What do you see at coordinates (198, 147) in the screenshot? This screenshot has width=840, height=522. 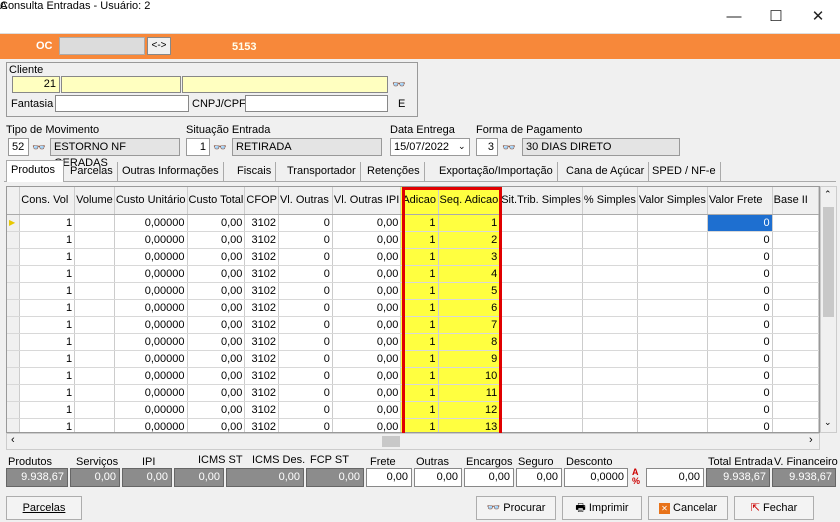 I see `situacao-code: 1` at bounding box center [198, 147].